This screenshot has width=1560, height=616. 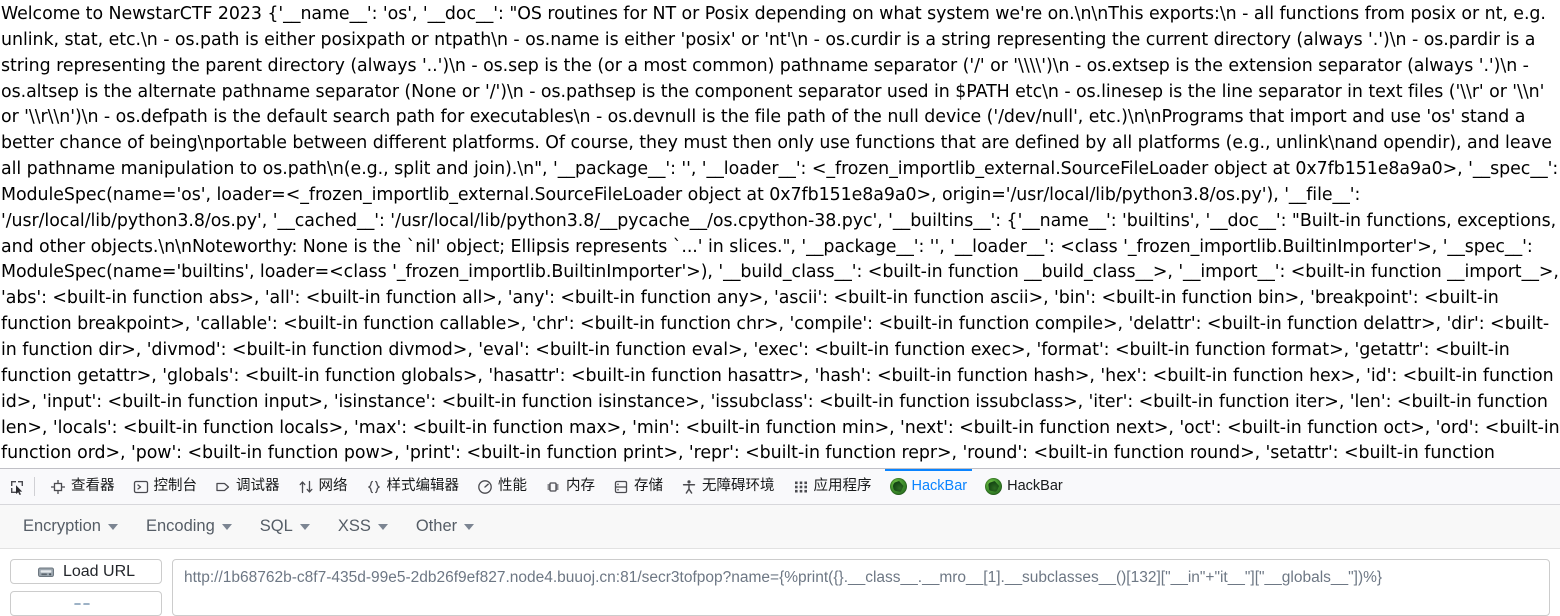 I want to click on style-editor-icon, so click(x=374, y=487).